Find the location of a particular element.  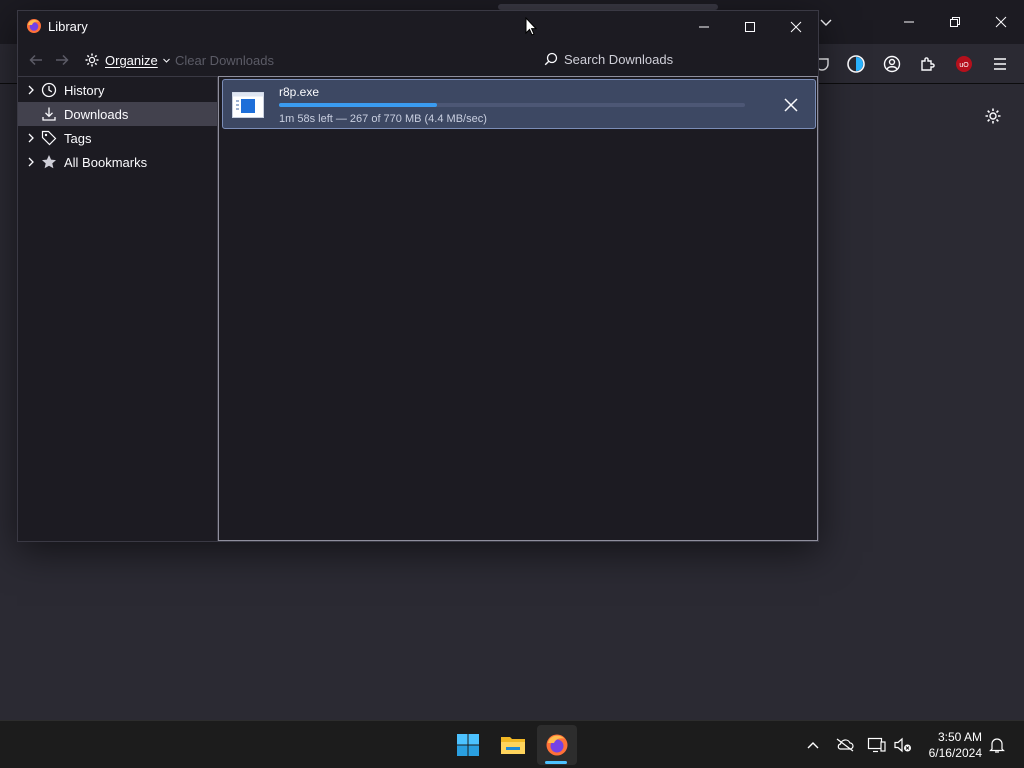

notifications-button is located at coordinates (997, 745).